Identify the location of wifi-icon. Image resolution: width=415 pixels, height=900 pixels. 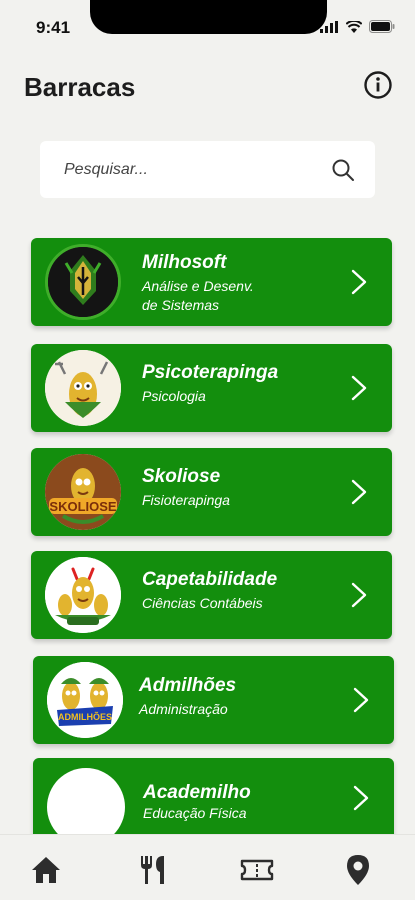
(354, 26).